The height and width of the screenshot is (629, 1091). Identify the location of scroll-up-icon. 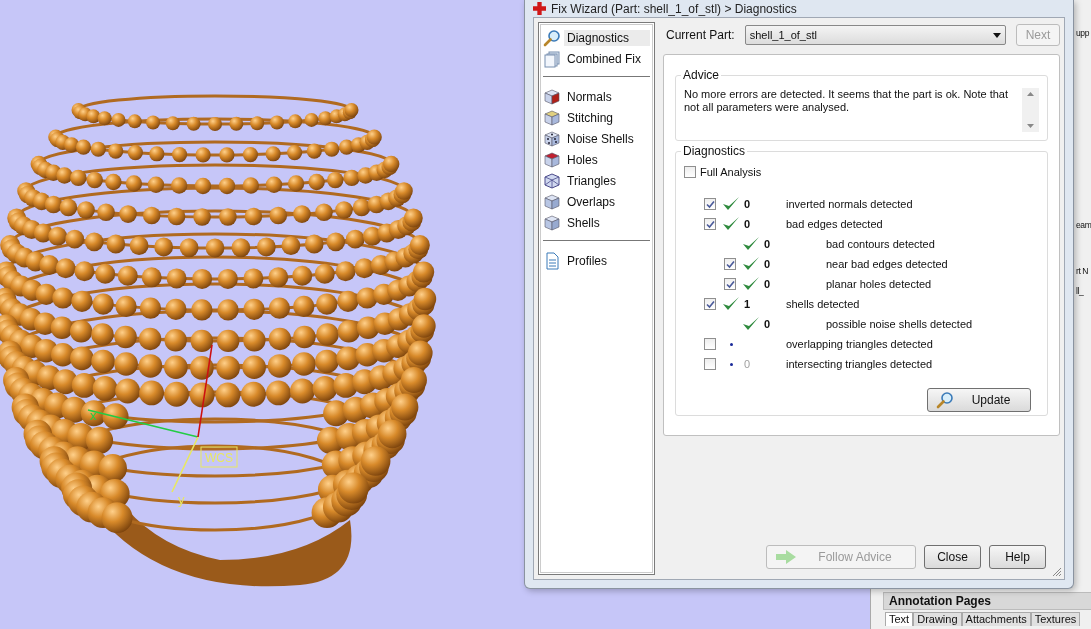
(1030, 94).